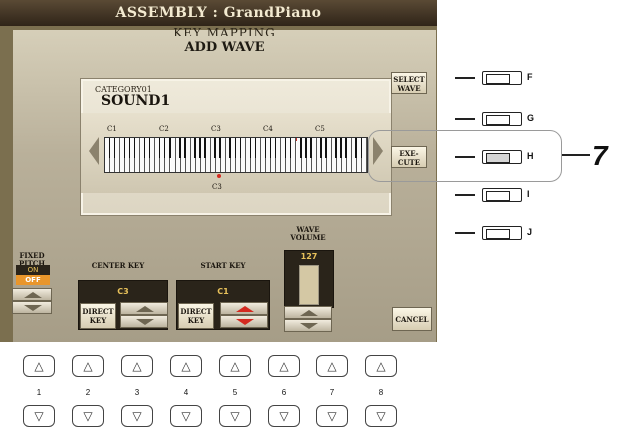 The width and height of the screenshot is (621, 434). What do you see at coordinates (530, 156) in the screenshot?
I see `panel-button-label: H` at bounding box center [530, 156].